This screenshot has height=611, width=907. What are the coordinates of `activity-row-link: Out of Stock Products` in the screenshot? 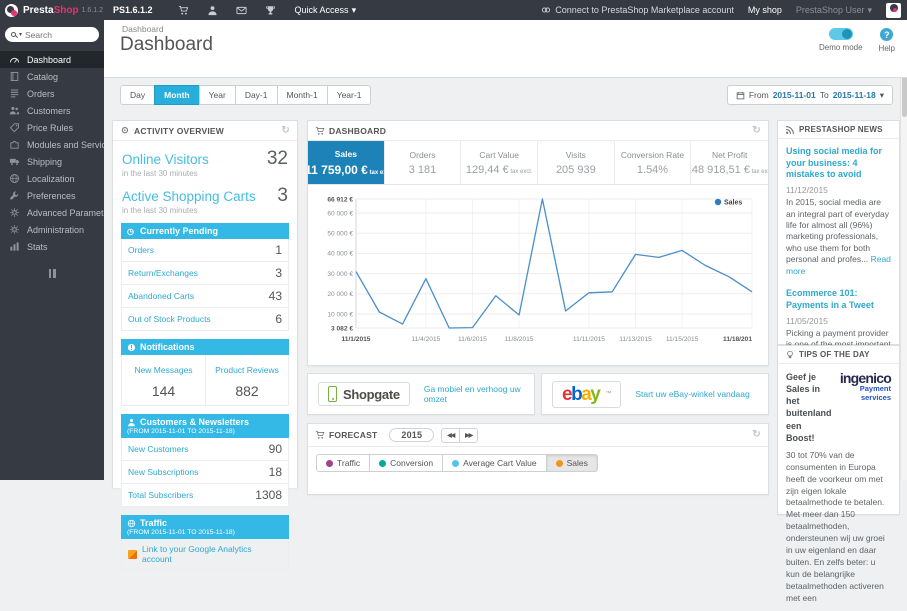 It's located at (169, 319).